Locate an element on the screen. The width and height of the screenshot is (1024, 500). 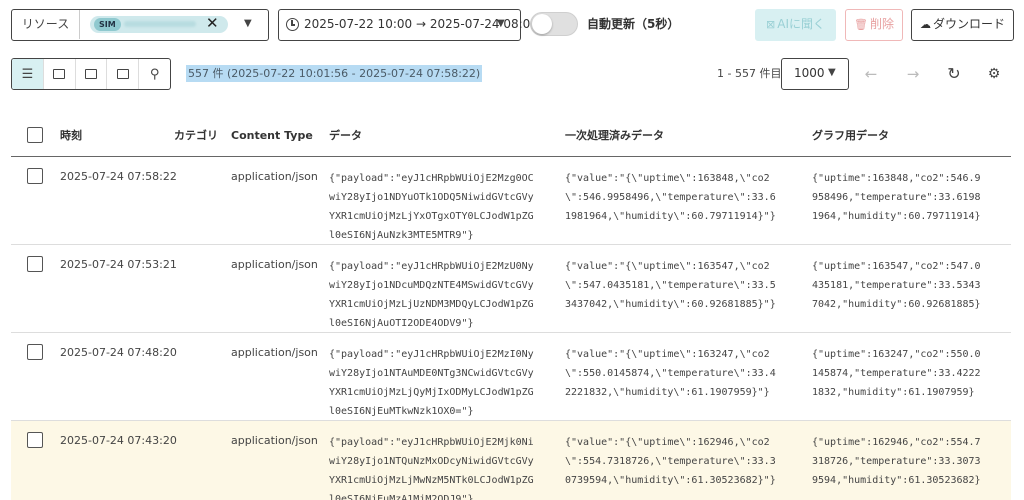
gear-icon: ⚙ is located at coordinates (994, 74).